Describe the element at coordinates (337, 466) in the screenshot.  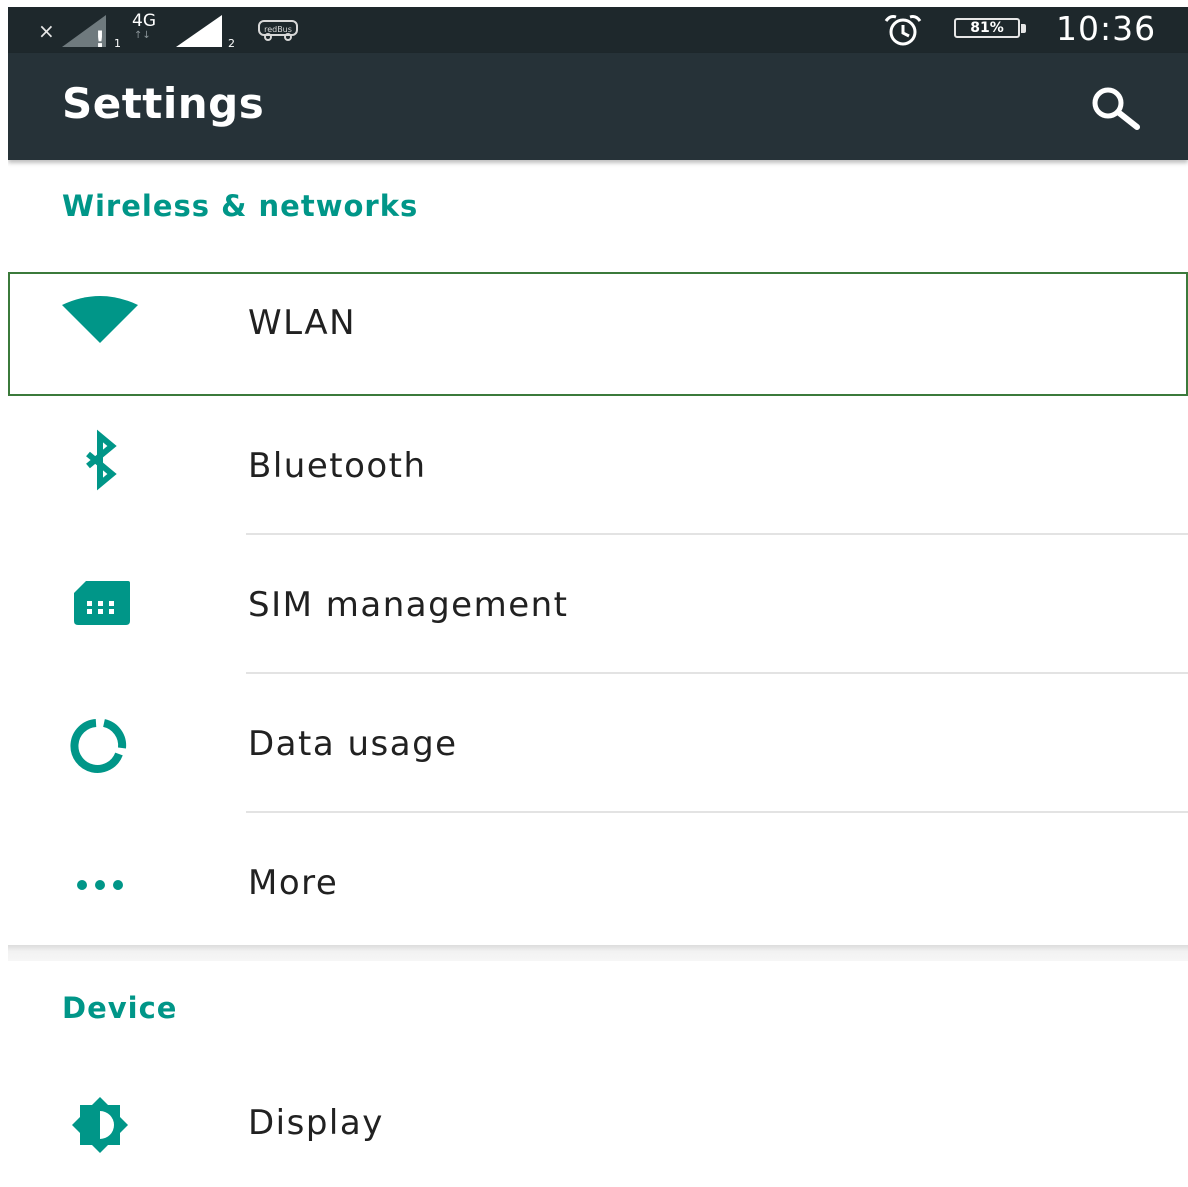
I see `settings-item-label: Bluetooth` at that location.